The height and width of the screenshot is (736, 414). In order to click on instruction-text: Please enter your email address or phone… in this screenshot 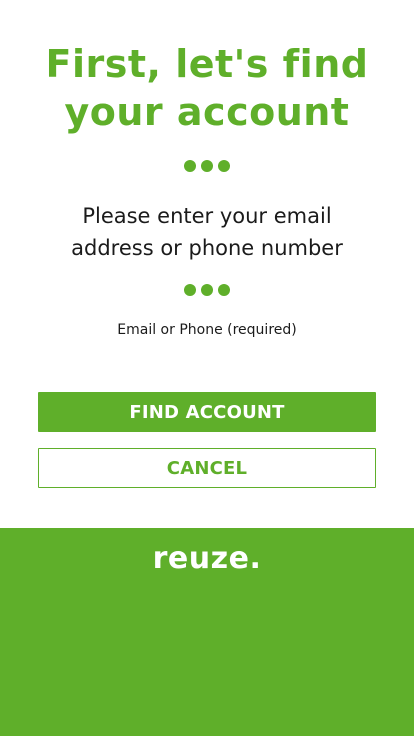, I will do `click(207, 232)`.